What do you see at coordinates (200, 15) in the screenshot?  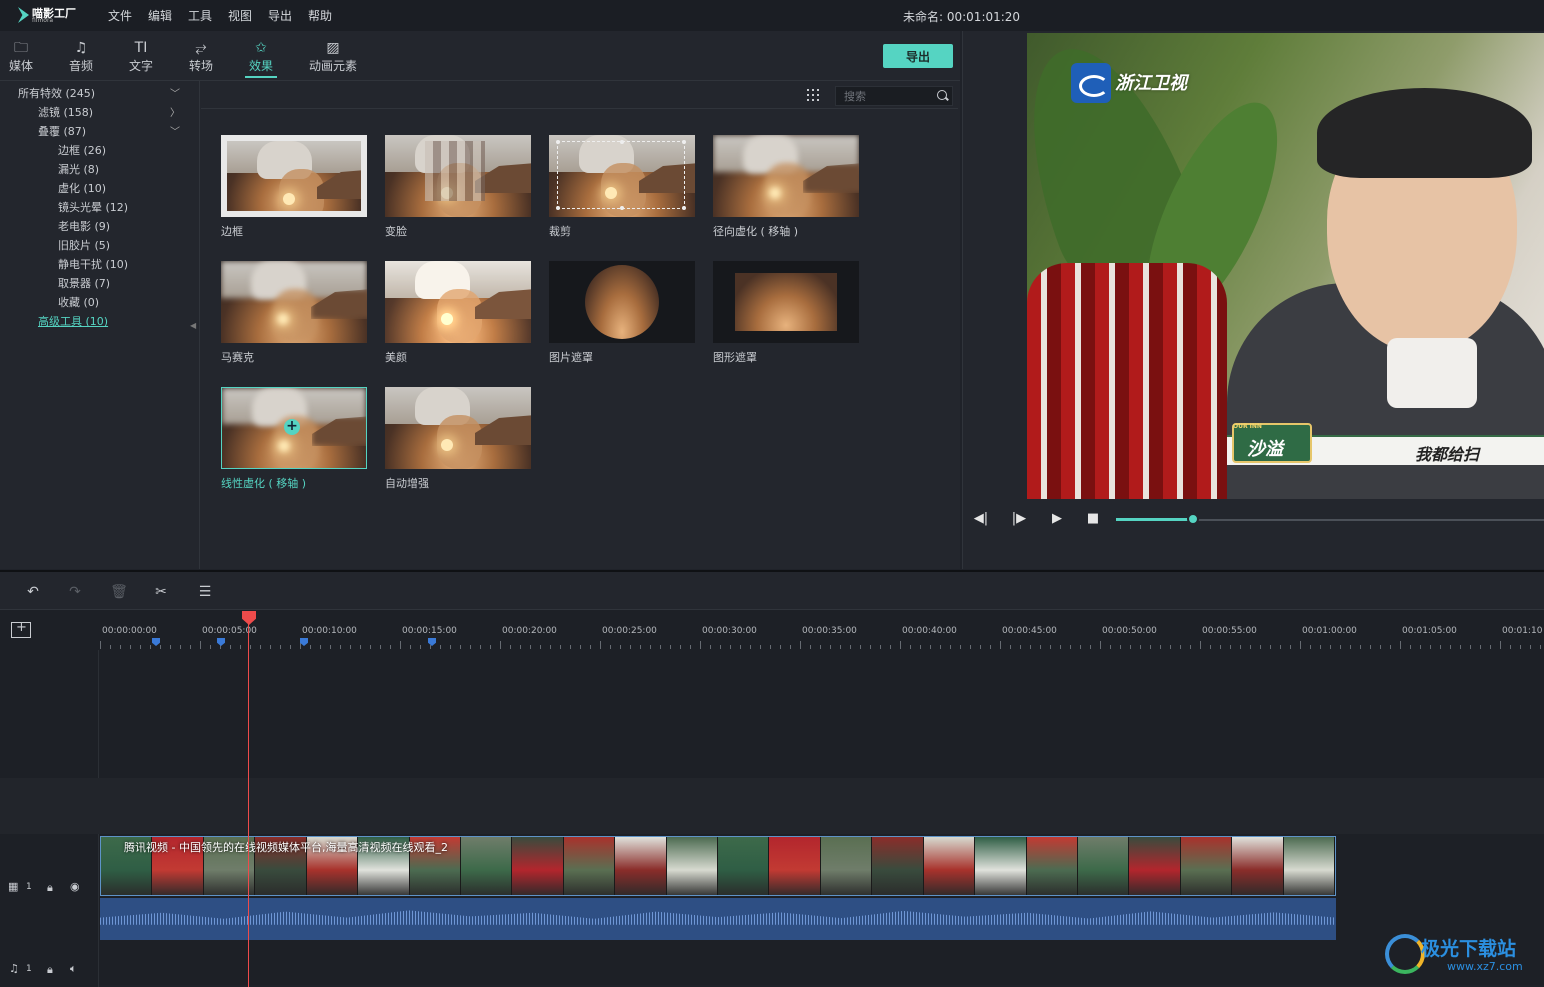 I see `menu-tools: 工具` at bounding box center [200, 15].